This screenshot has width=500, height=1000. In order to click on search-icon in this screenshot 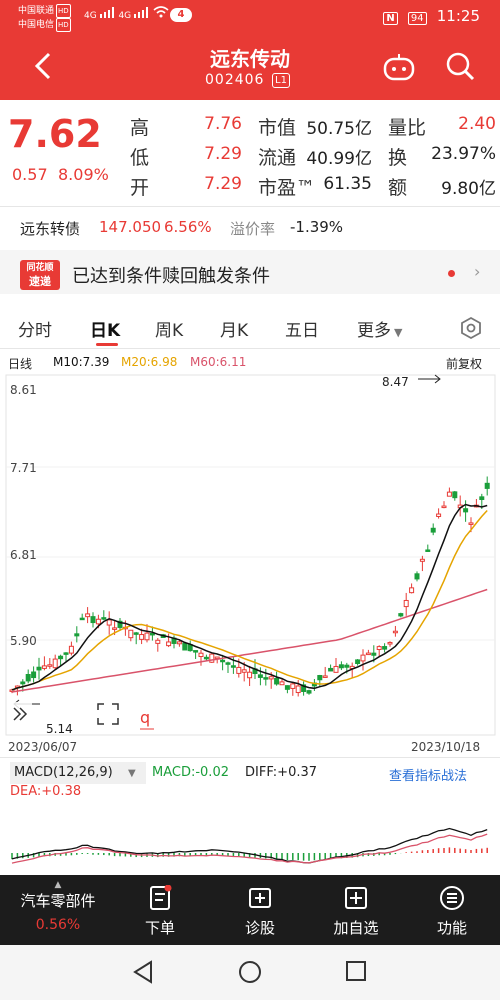, I will do `click(461, 67)`.